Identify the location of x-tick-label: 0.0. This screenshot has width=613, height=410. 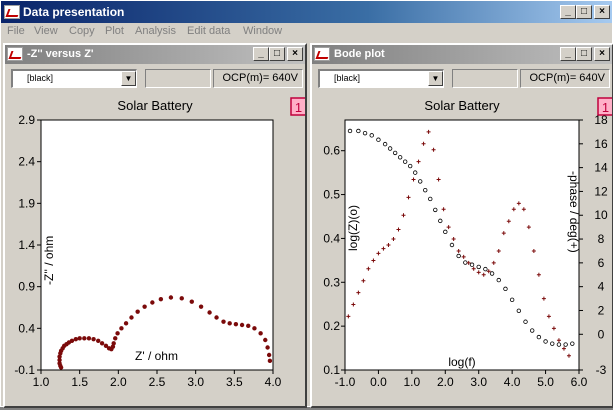
(378, 382).